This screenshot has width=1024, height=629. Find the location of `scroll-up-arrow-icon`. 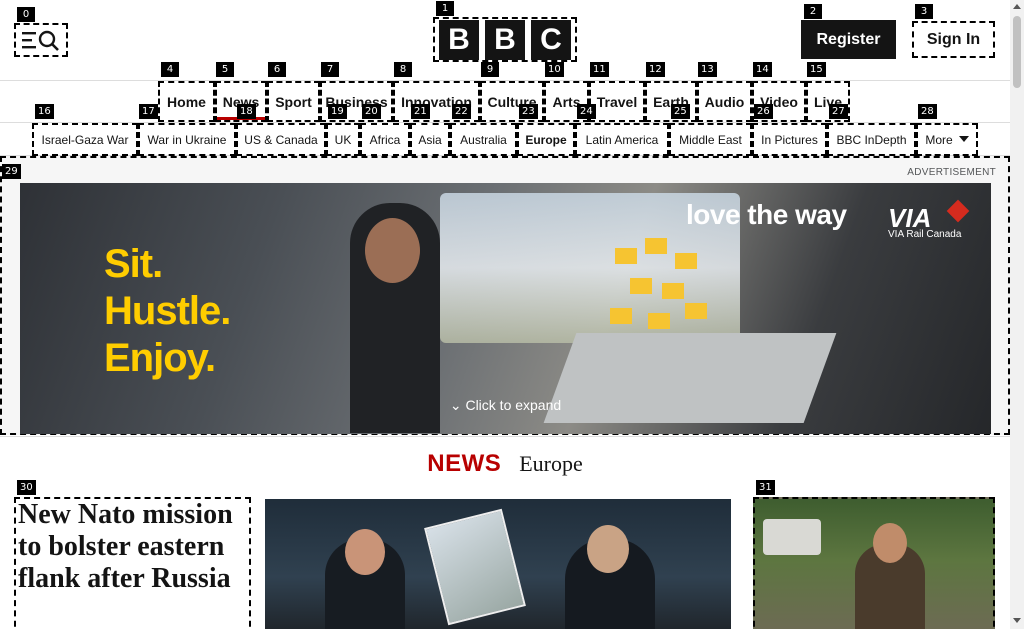

scroll-up-arrow-icon is located at coordinates (1017, 6).